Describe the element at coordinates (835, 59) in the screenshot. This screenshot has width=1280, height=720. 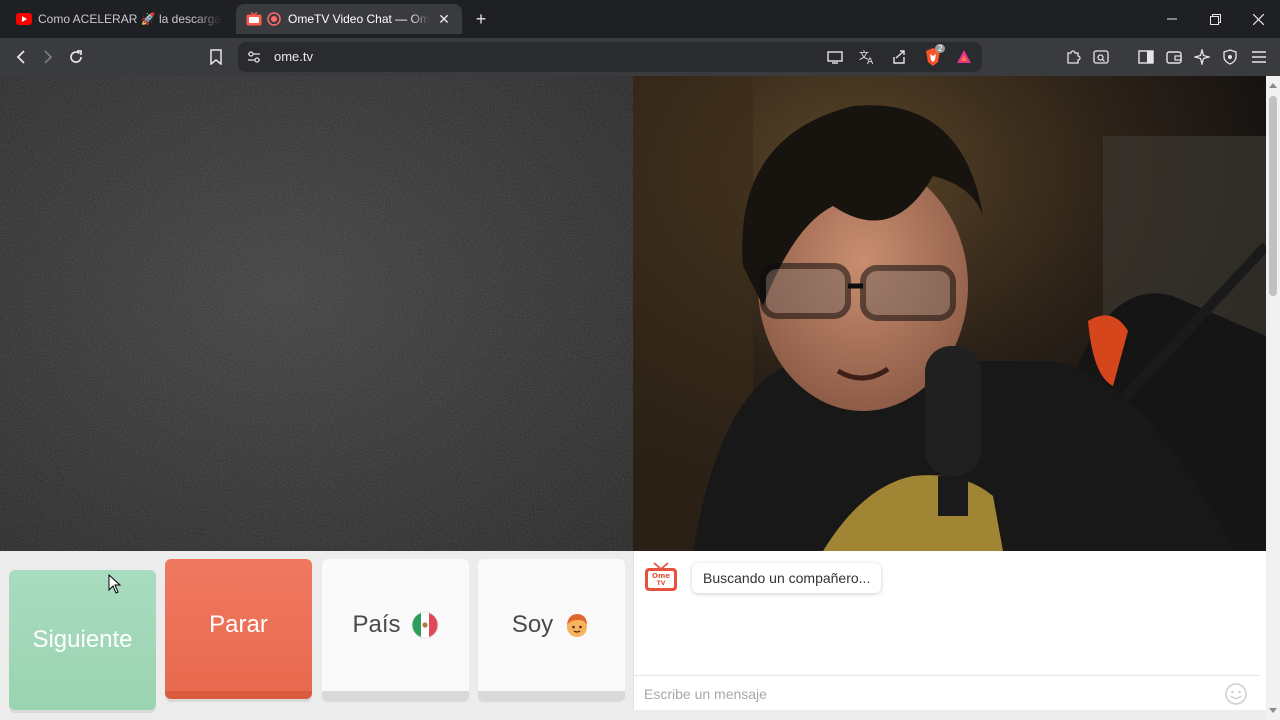
I see `cast-icon` at that location.